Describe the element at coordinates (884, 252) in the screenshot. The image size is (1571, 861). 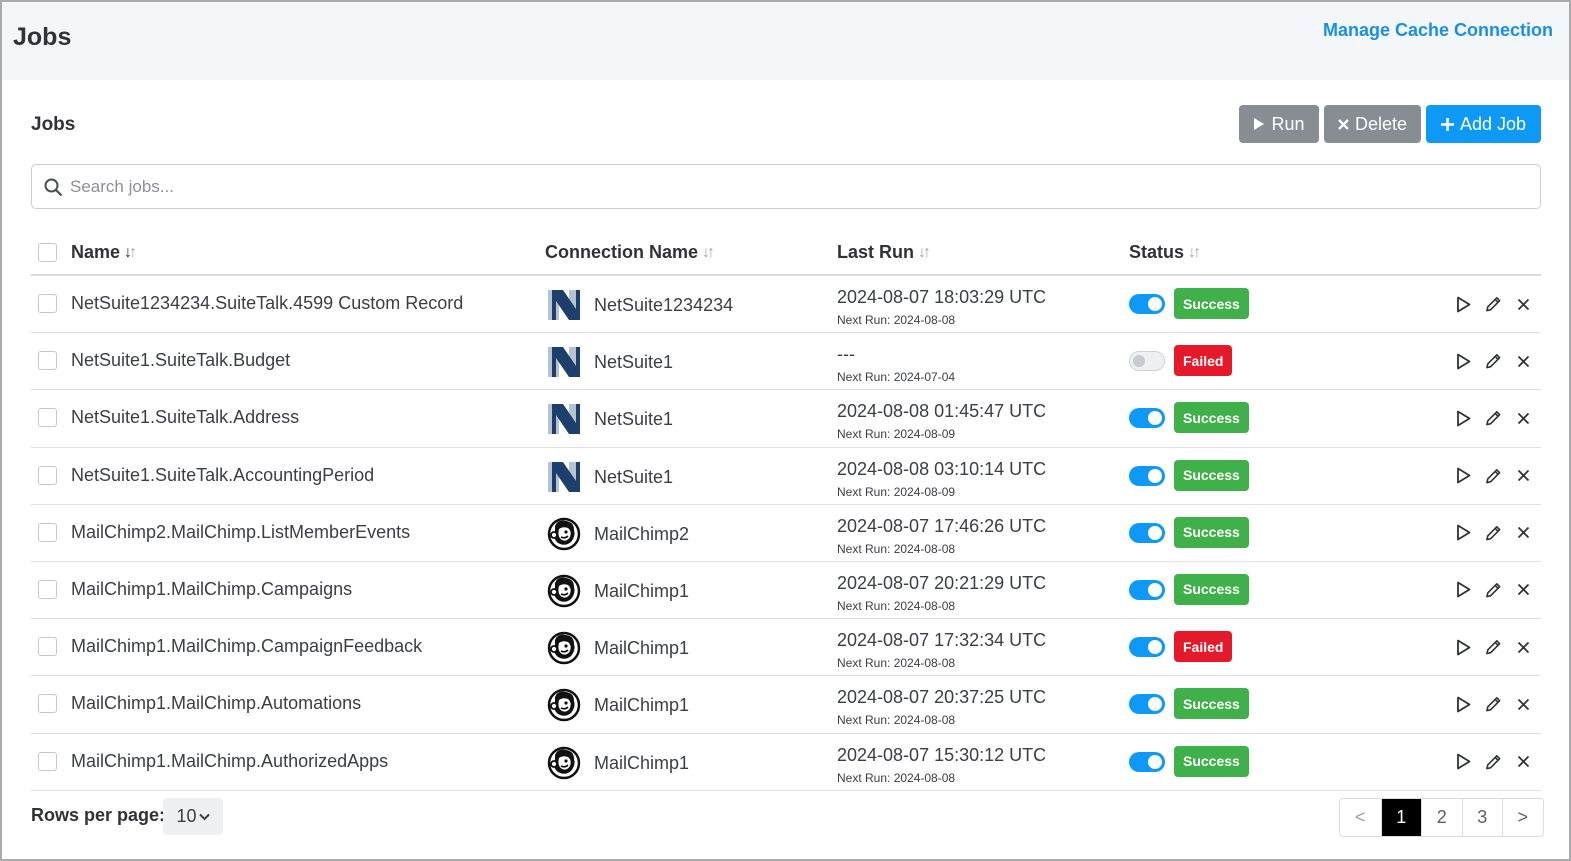
I see `column-header-last-run: Last Run ↓↑` at that location.